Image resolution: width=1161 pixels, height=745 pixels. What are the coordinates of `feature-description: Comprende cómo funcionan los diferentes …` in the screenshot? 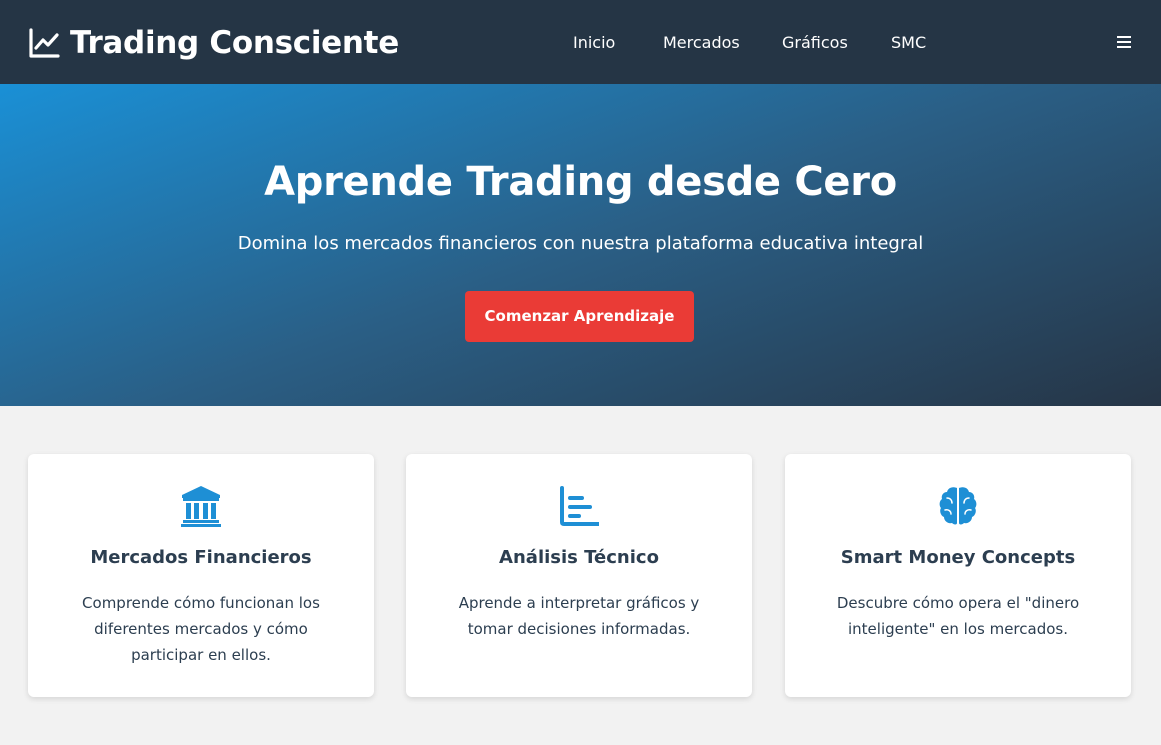 It's located at (201, 629).